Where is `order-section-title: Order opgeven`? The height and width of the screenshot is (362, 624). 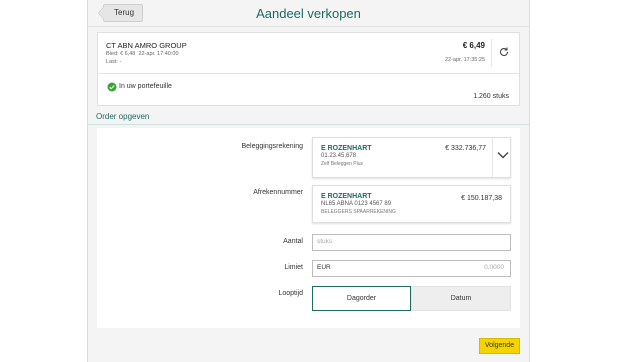
order-section-title: Order opgeven is located at coordinates (123, 116).